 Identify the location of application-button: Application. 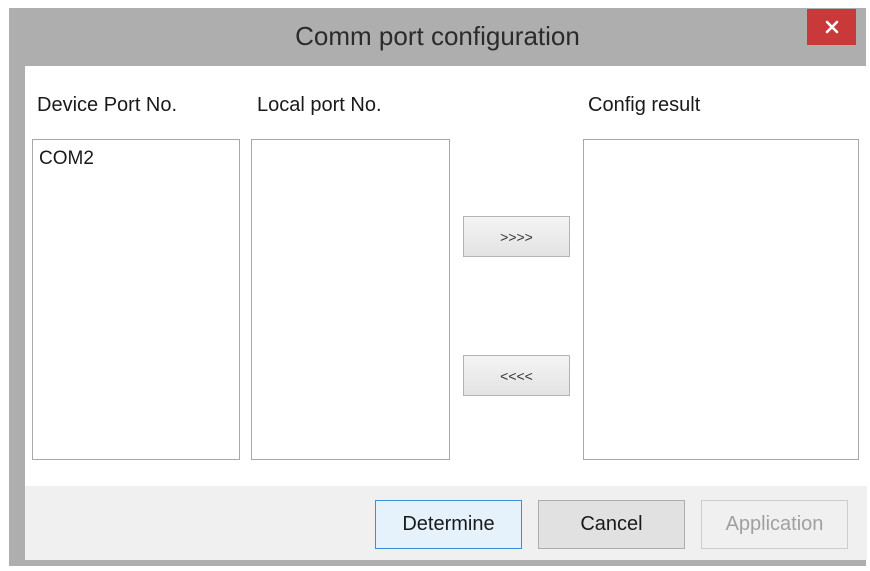
(774, 524).